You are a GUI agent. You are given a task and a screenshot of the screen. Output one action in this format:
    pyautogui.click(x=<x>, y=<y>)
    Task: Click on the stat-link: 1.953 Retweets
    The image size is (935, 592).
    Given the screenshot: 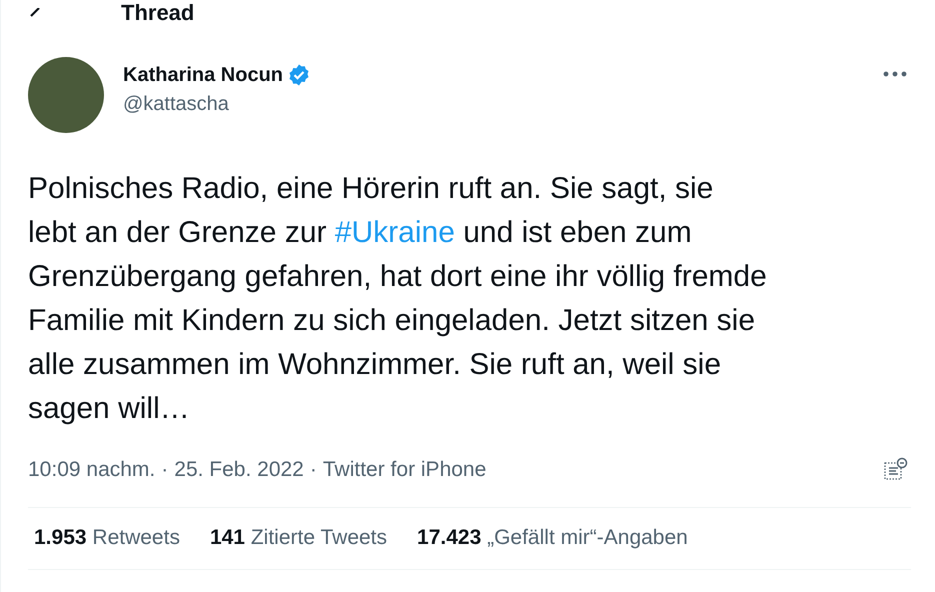 What is the action you would take?
    pyautogui.click(x=107, y=538)
    